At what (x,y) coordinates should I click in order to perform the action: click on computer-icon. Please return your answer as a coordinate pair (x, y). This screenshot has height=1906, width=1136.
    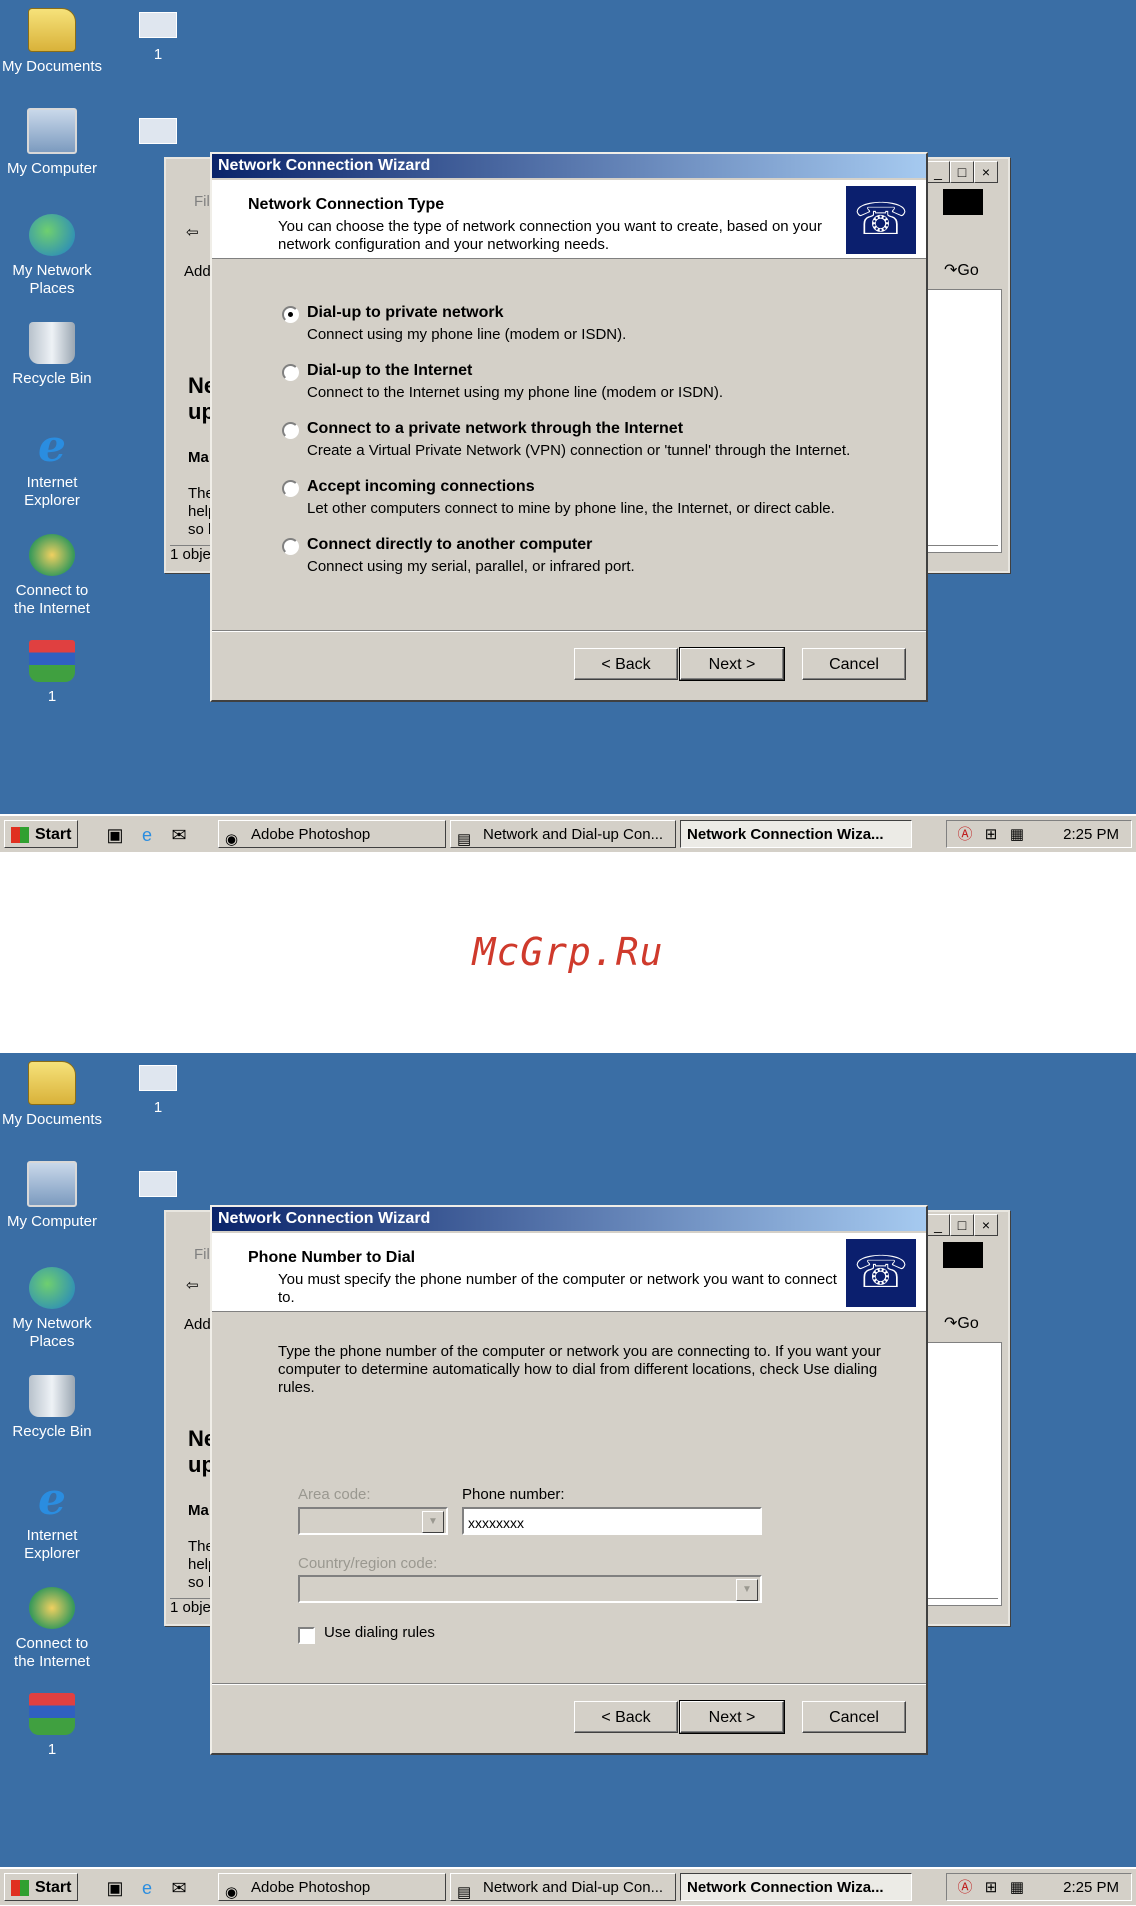
    Looking at the image, I should click on (52, 1184).